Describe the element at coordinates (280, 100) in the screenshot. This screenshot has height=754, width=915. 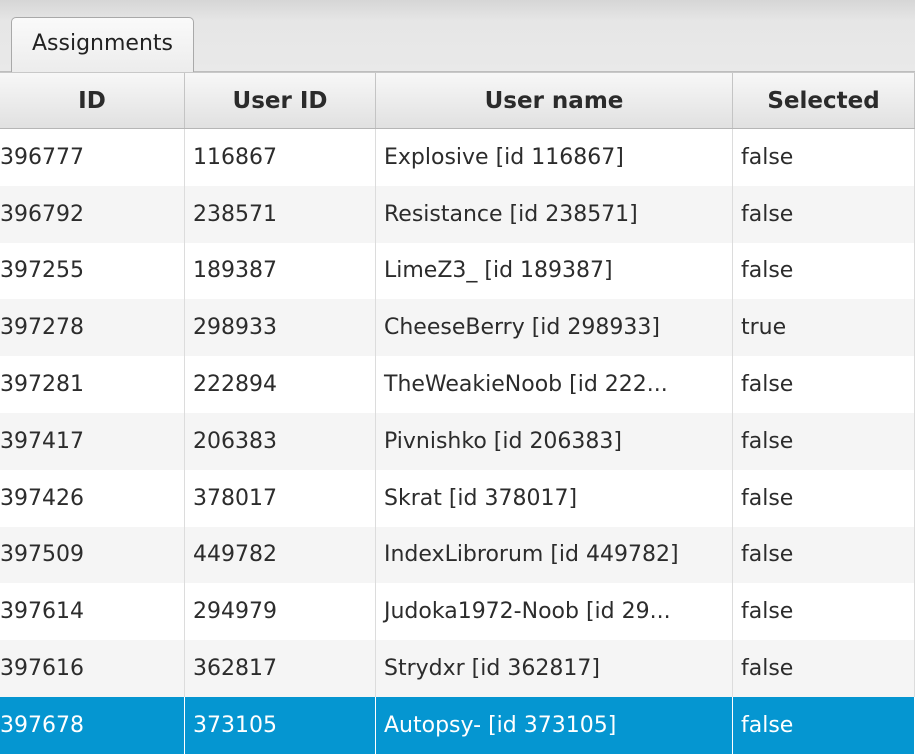
I see `column-header-user-id: User ID` at that location.